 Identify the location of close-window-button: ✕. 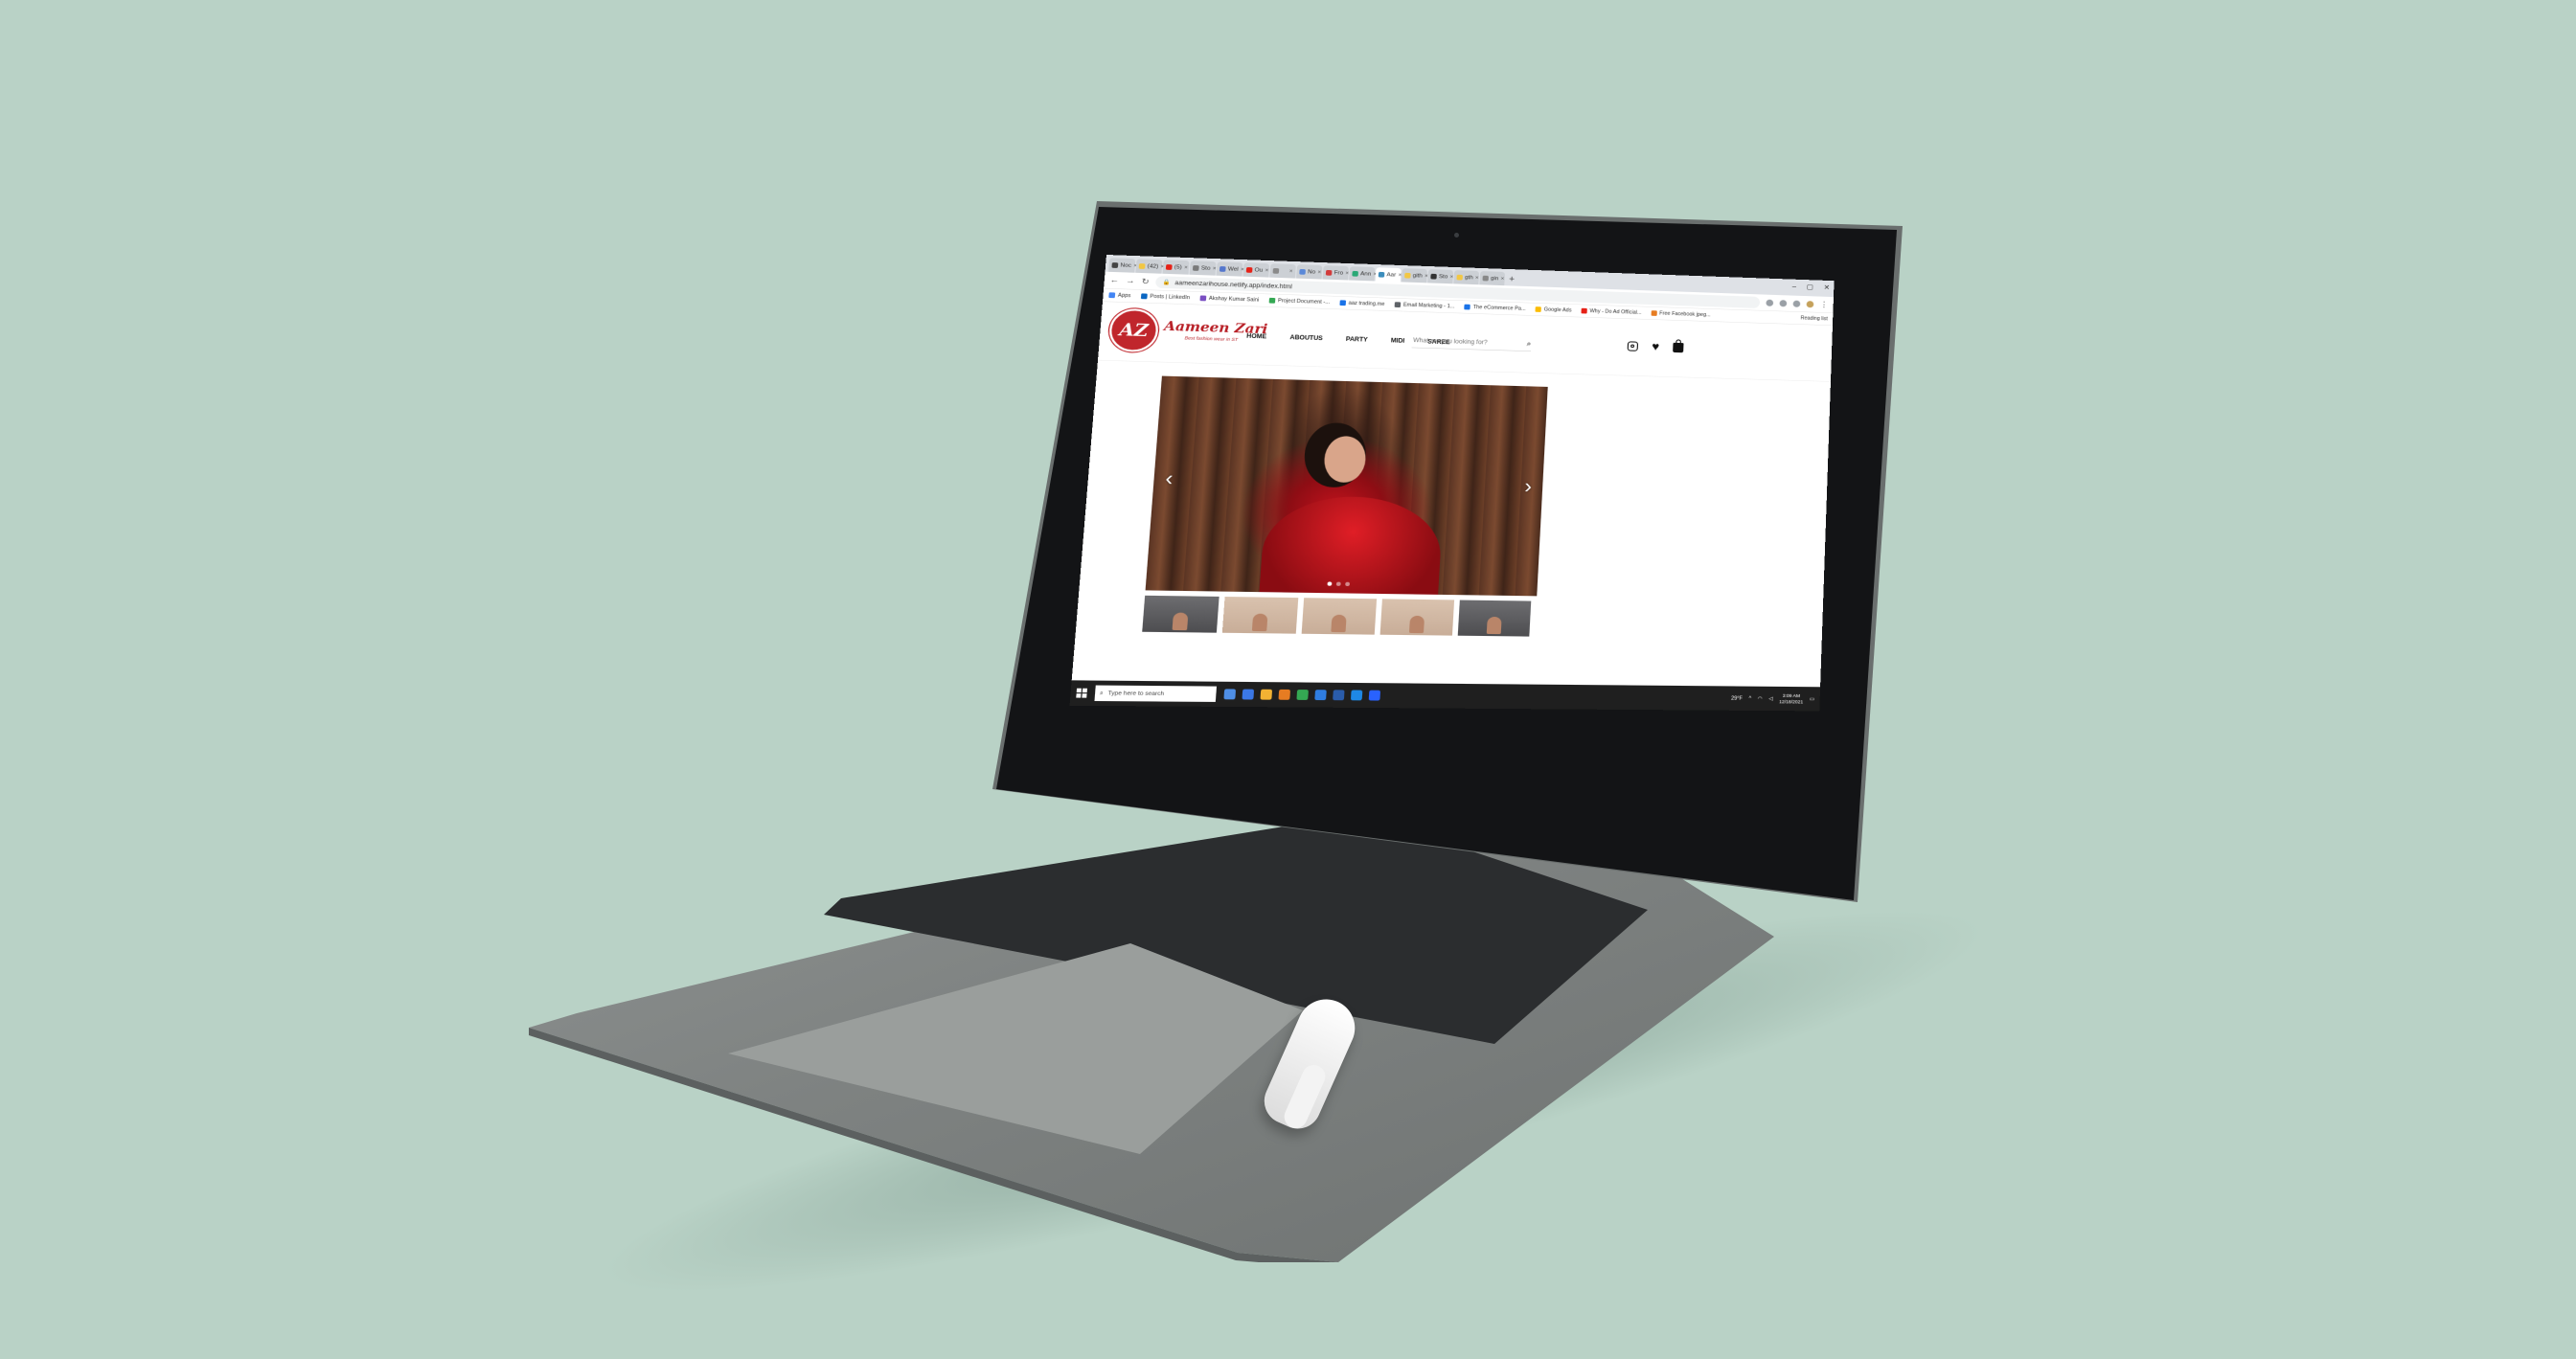
(1828, 287).